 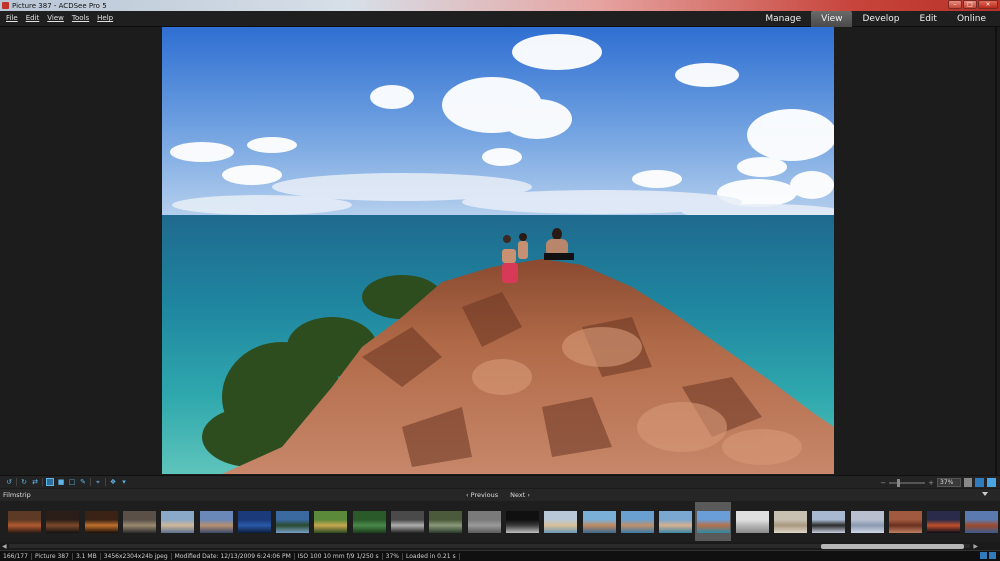 I want to click on mode-tab-edit: Edit, so click(x=928, y=19).